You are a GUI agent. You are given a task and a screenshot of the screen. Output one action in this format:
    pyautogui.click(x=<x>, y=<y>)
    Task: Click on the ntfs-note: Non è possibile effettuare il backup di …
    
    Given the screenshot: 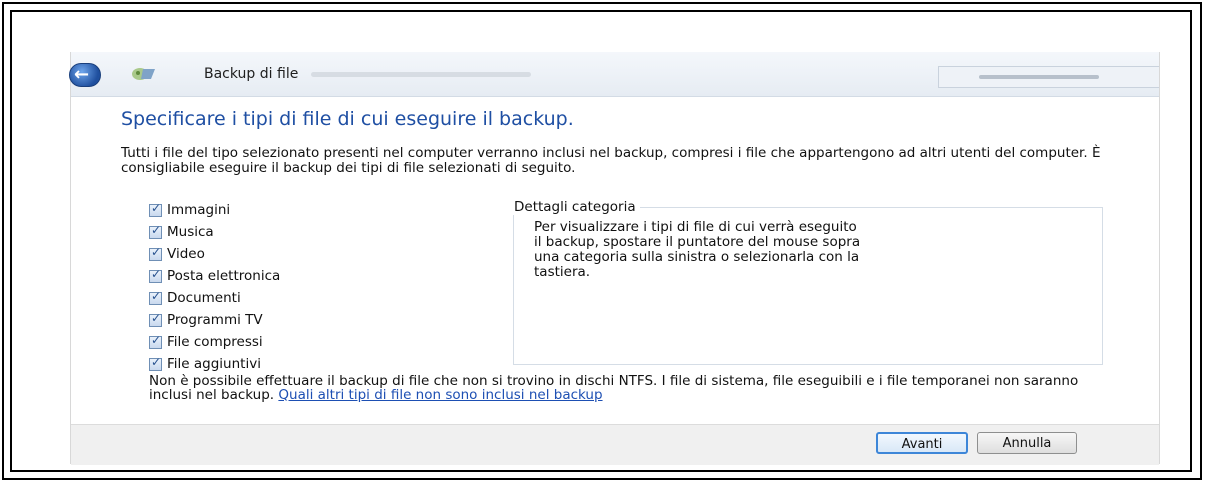 What is the action you would take?
    pyautogui.click(x=629, y=388)
    